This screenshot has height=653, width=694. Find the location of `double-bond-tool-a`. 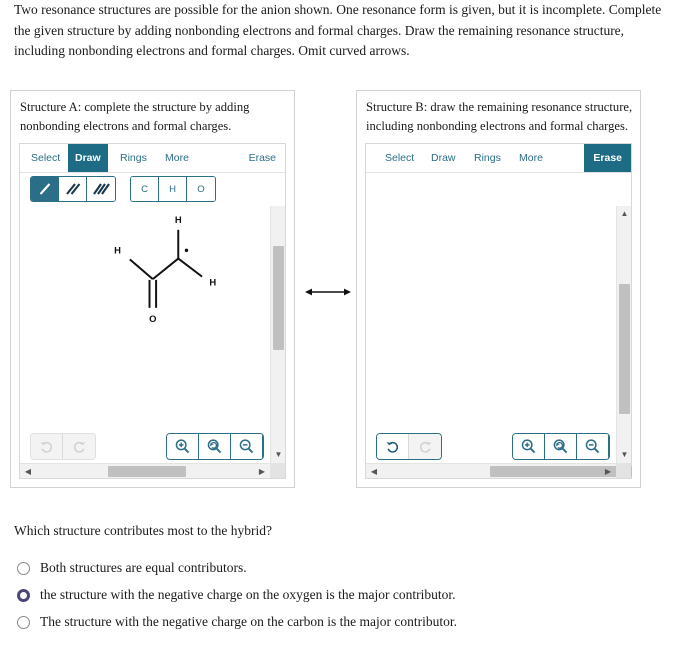

double-bond-tool-a is located at coordinates (73, 189).